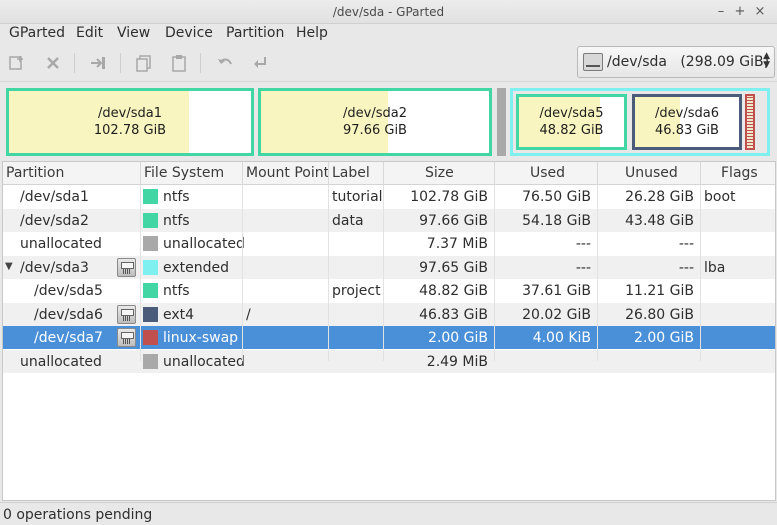  What do you see at coordinates (439, 173) in the screenshot?
I see `column-header-size: Size` at bounding box center [439, 173].